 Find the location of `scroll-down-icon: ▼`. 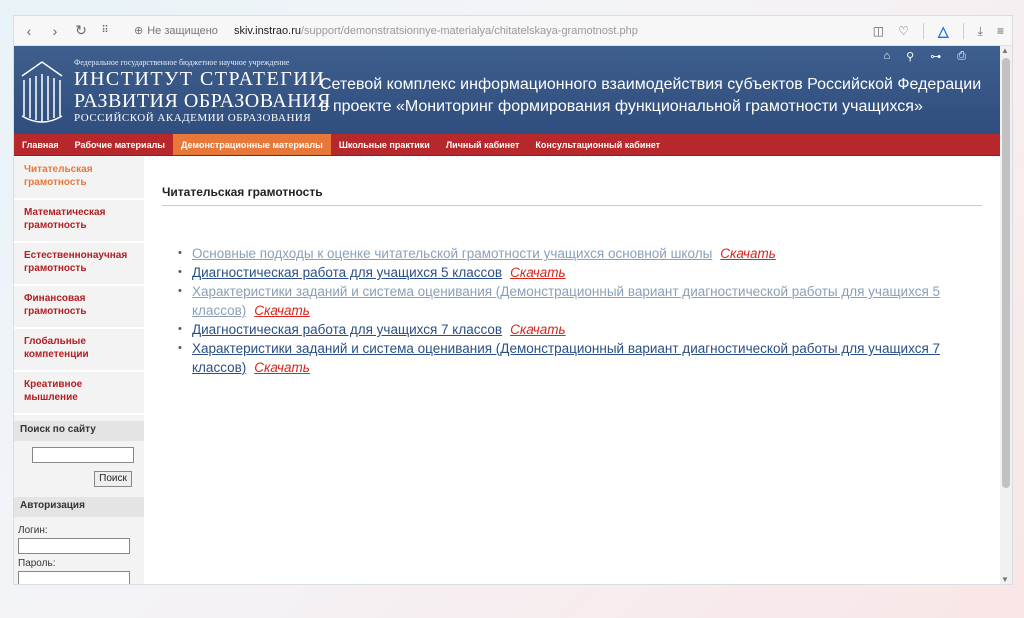

scroll-down-icon: ▼ is located at coordinates (1005, 579).